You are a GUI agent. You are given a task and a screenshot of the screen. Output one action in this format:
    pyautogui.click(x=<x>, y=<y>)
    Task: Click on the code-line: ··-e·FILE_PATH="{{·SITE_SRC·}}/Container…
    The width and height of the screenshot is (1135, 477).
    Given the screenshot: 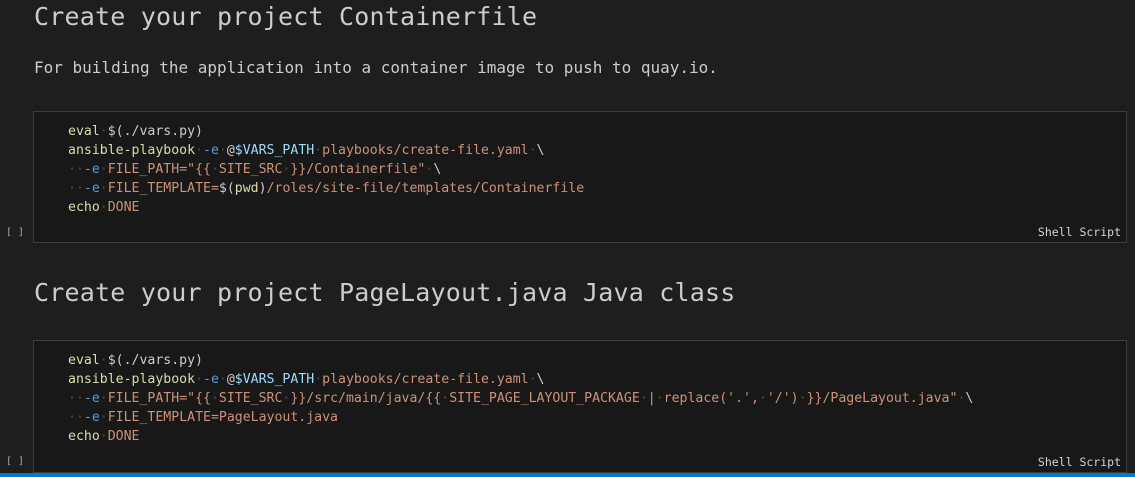 What is the action you would take?
    pyautogui.click(x=326, y=169)
    